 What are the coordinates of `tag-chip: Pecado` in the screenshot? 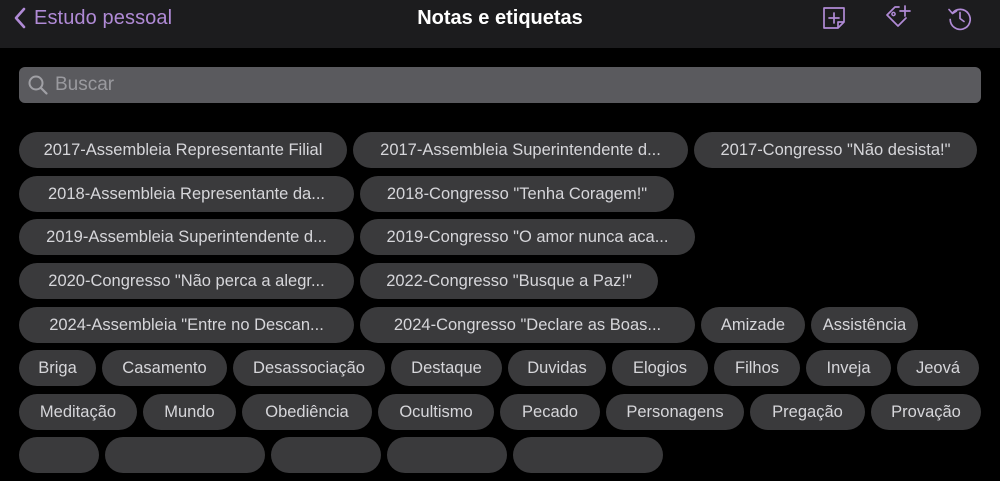 It's located at (550, 411).